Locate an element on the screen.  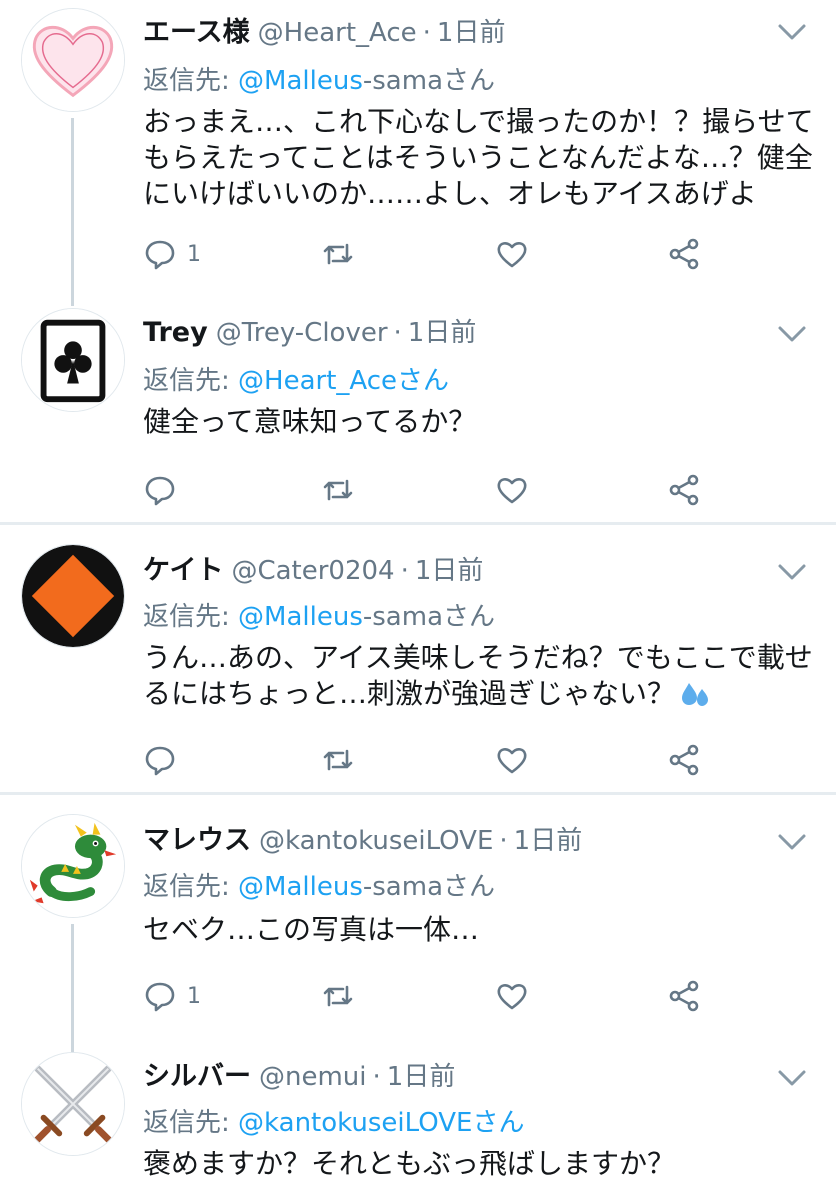
heart-icon is located at coordinates (73, 60).